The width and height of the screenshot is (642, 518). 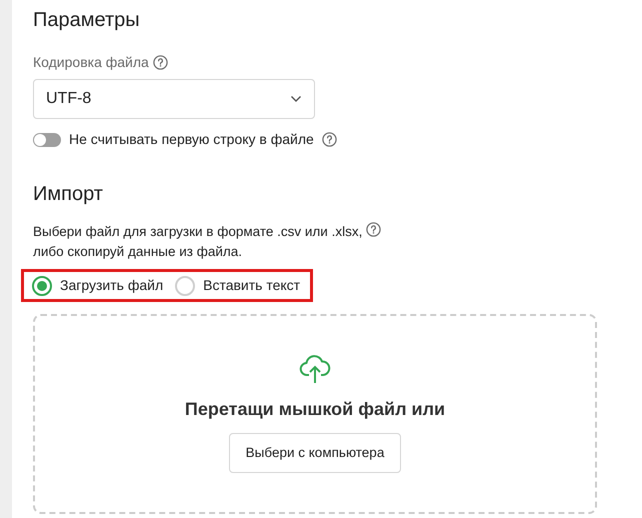 I want to click on cloud-upload-icon, so click(x=315, y=369).